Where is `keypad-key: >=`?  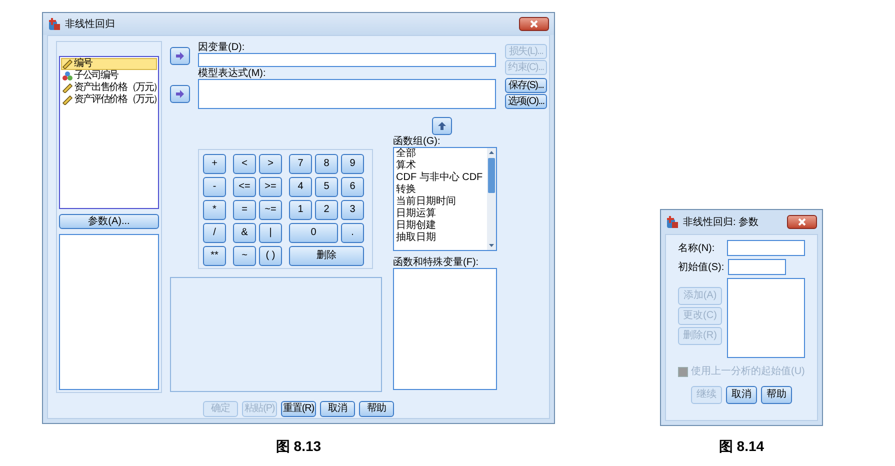 keypad-key: >= is located at coordinates (270, 187).